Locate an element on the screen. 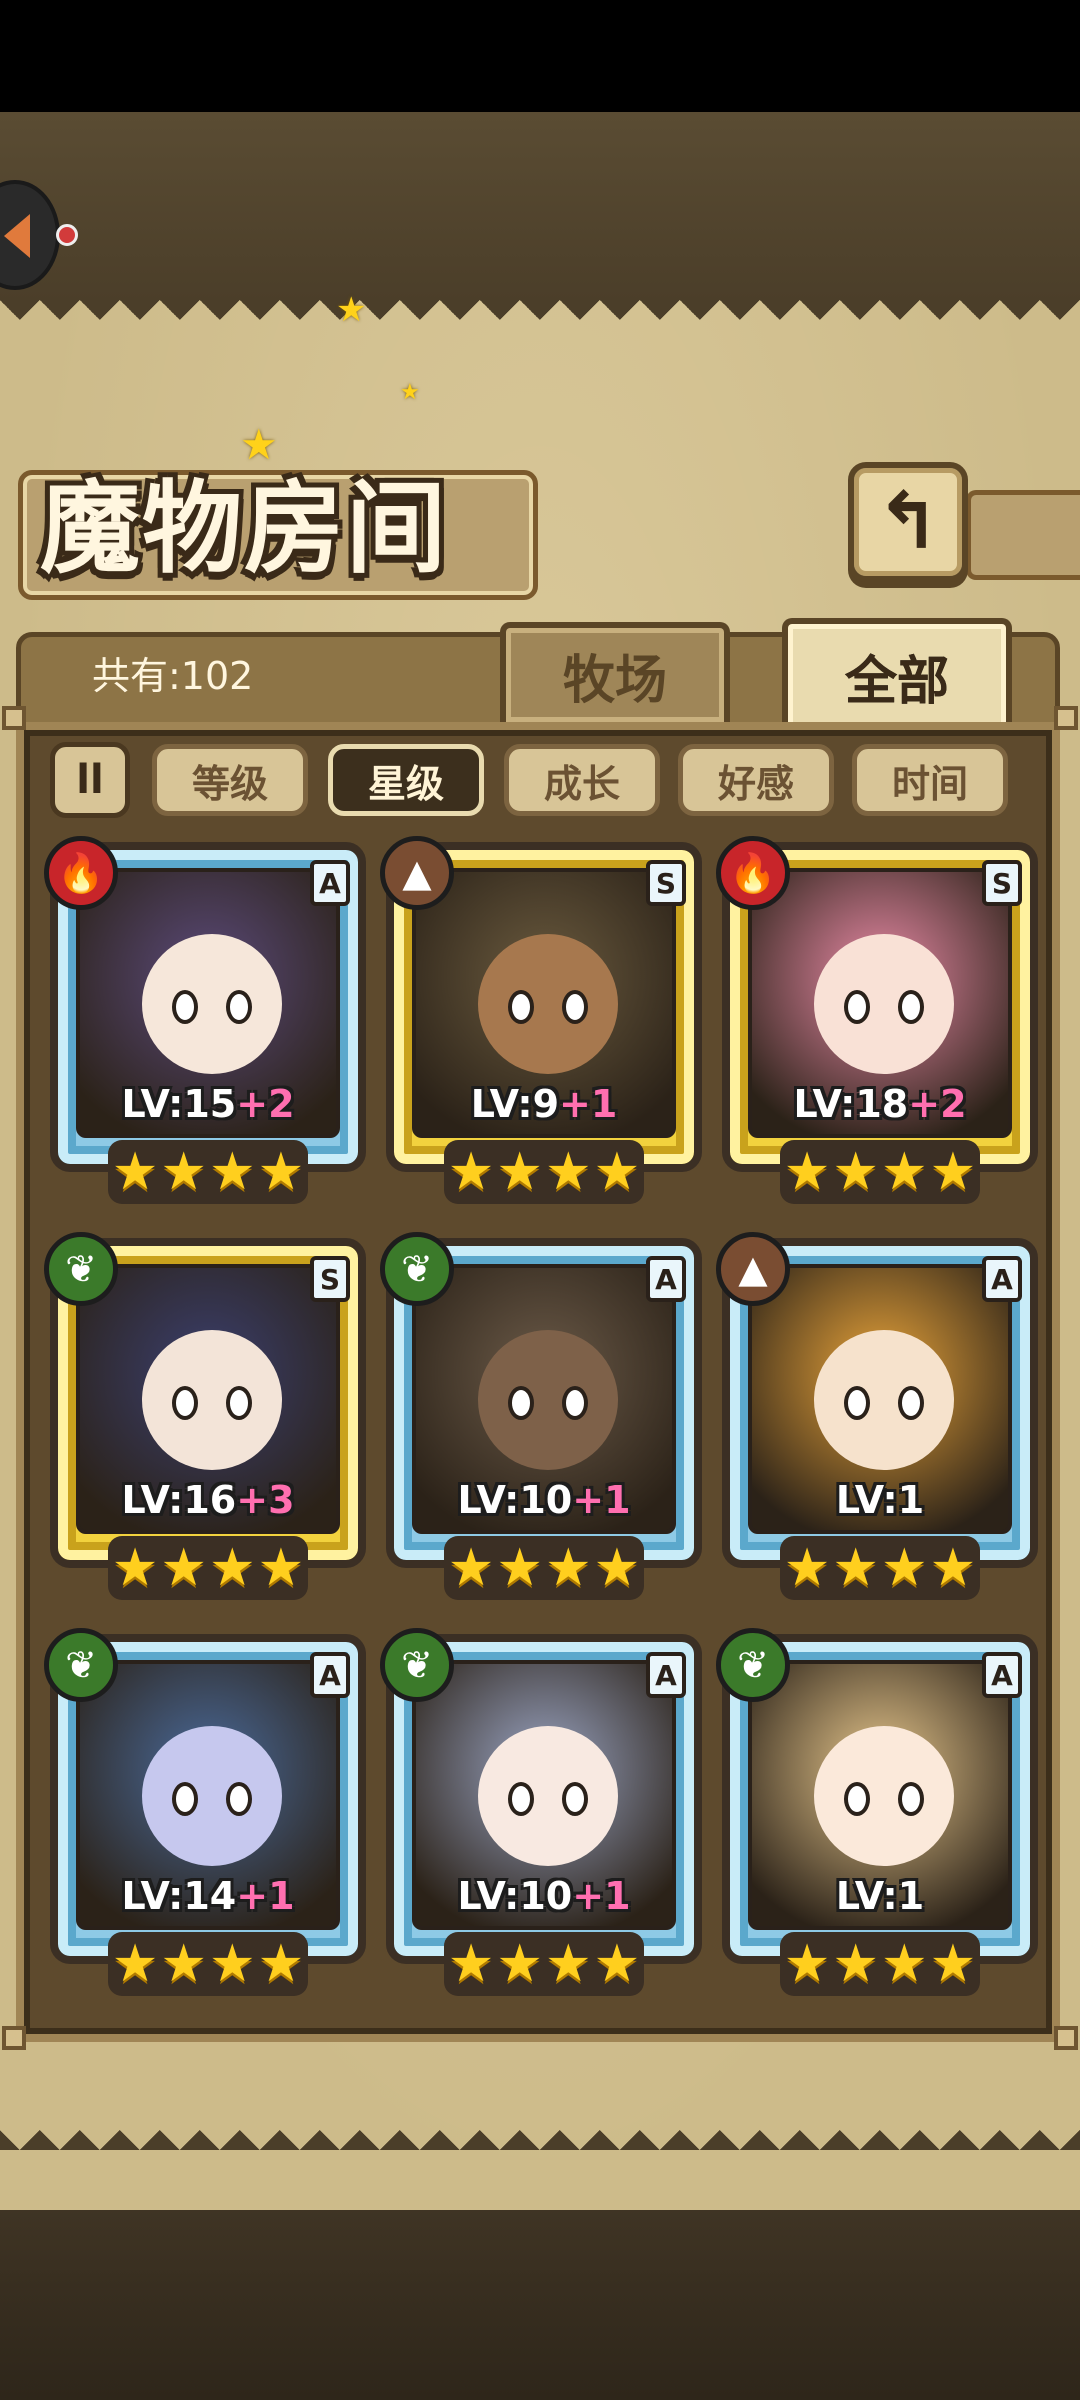  map-bottom-strip is located at coordinates (540, 2305).